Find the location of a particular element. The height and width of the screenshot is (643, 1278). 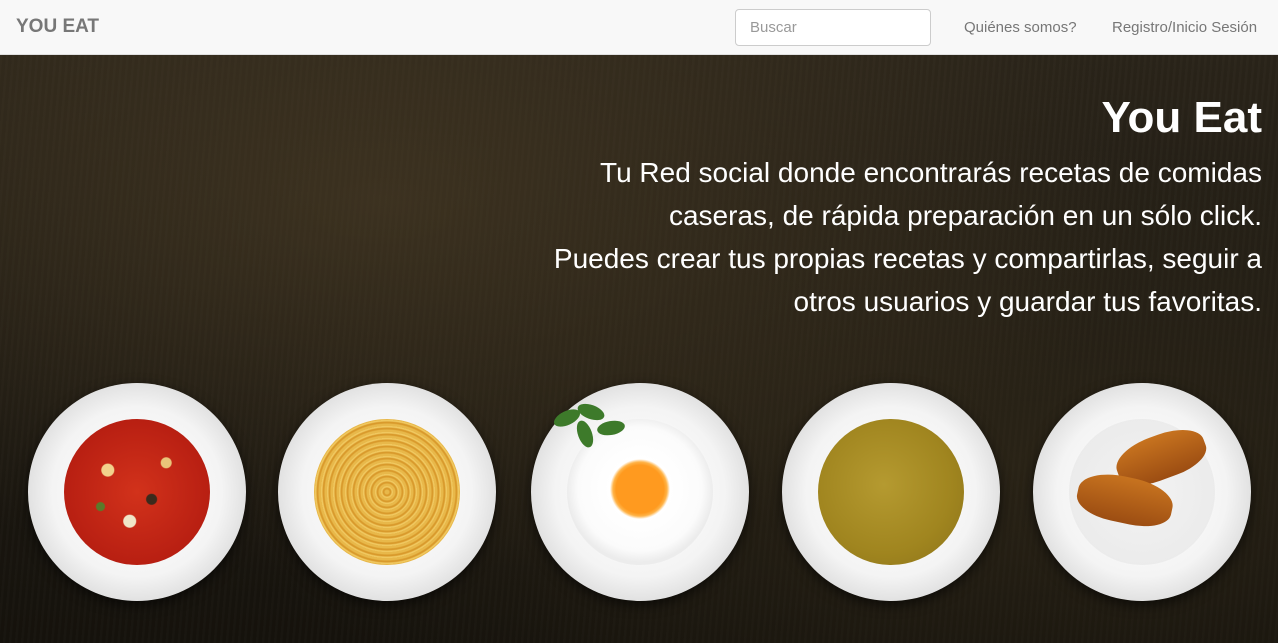

brand-logo: YOU EAT is located at coordinates (57, 27).